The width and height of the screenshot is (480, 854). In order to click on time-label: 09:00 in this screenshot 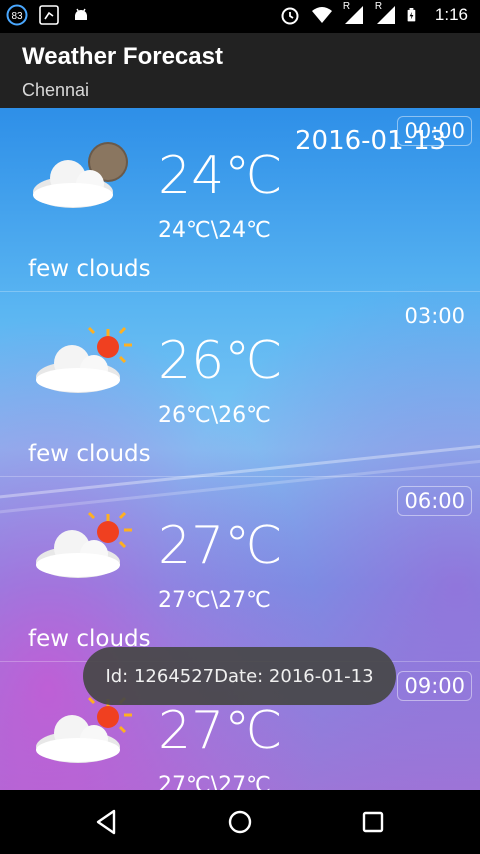, I will do `click(434, 686)`.